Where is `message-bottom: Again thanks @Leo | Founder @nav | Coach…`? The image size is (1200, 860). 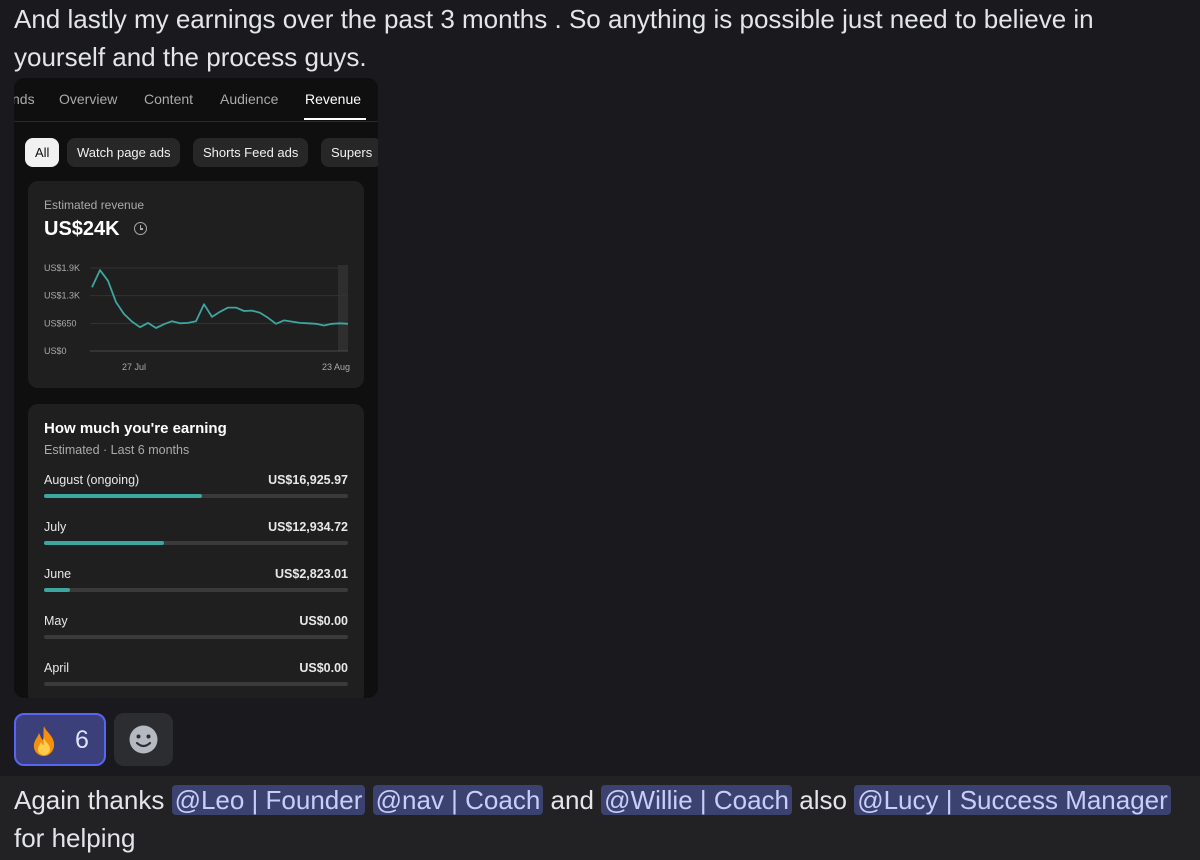
message-bottom: Again thanks @Leo | Founder @nav | Coach… is located at coordinates (600, 818).